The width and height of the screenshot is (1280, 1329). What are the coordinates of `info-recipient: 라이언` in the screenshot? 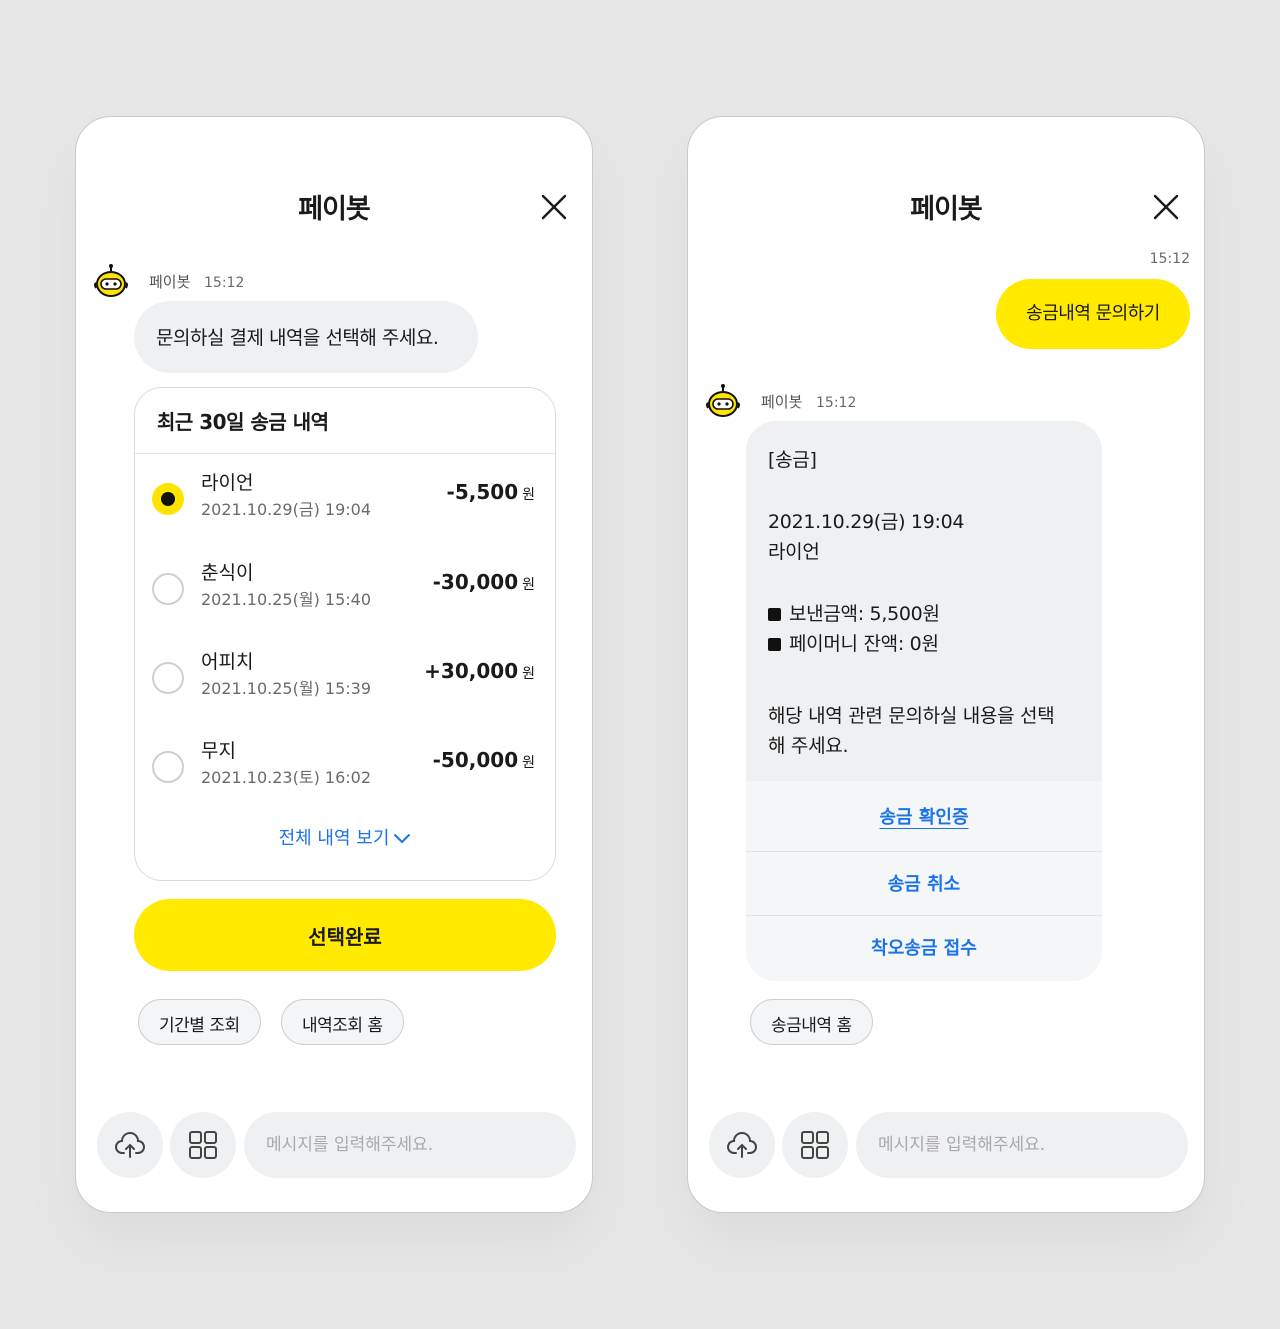 It's located at (794, 552).